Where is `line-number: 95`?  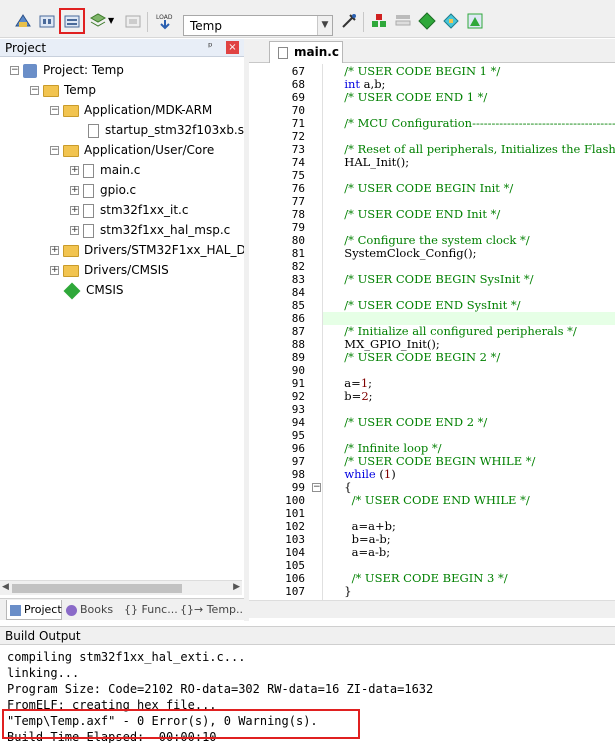
line-number: 95 is located at coordinates (298, 435).